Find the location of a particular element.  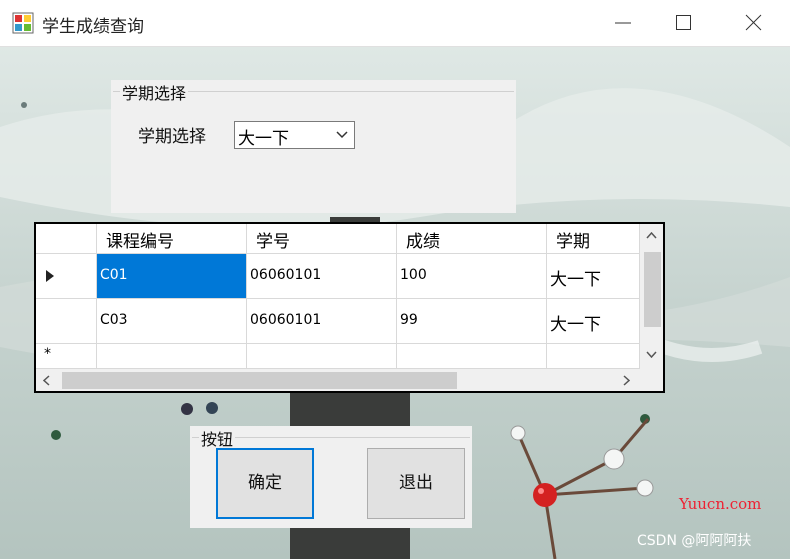

scroll-down-icon is located at coordinates (651, 354).